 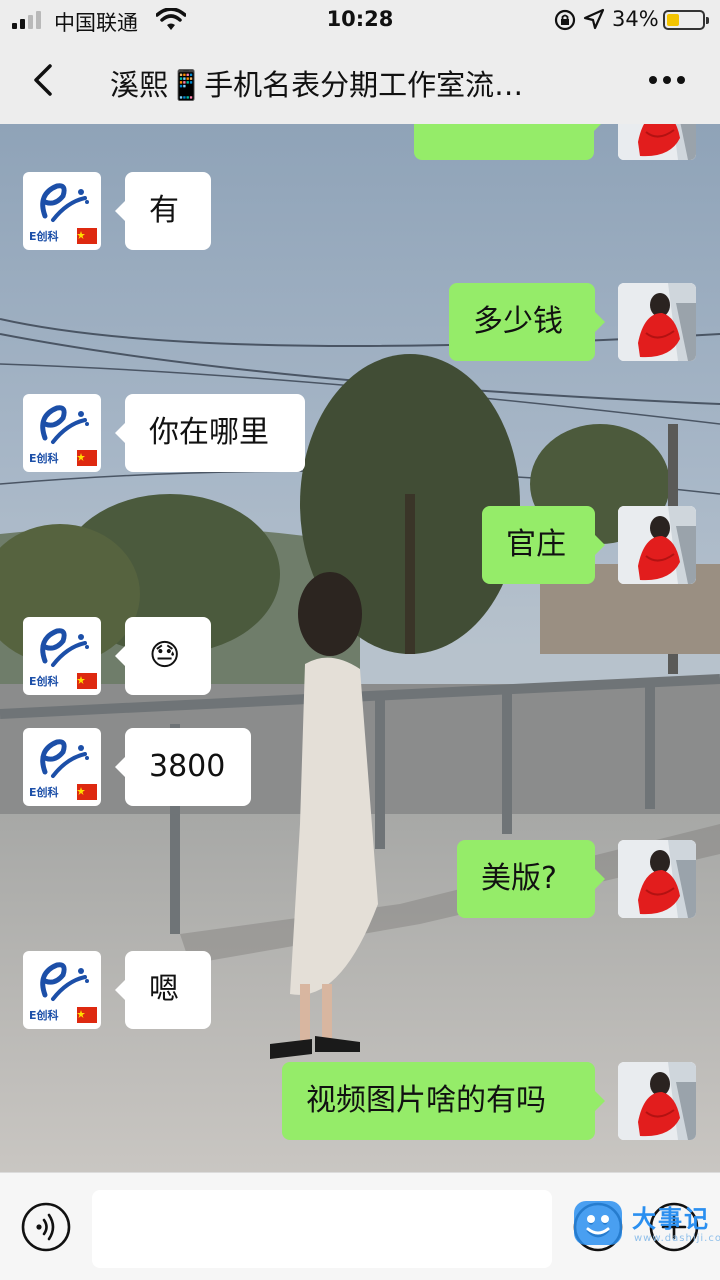 I want to click on sent-message-bubble: 美版?, so click(x=531, y=879).